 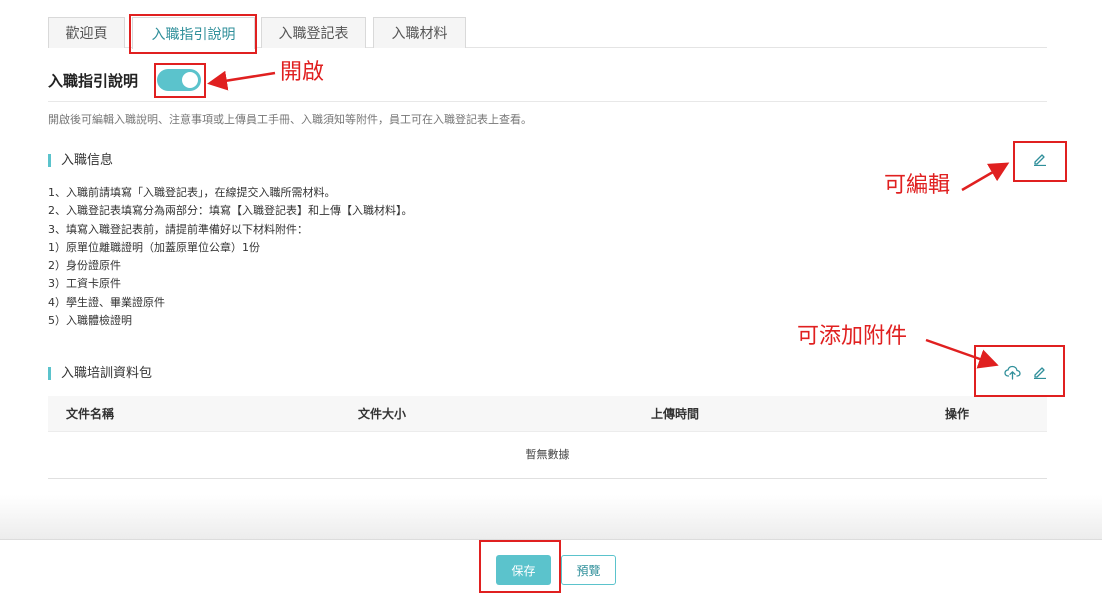 What do you see at coordinates (90, 414) in the screenshot?
I see `column-file-name: 文件名稱` at bounding box center [90, 414].